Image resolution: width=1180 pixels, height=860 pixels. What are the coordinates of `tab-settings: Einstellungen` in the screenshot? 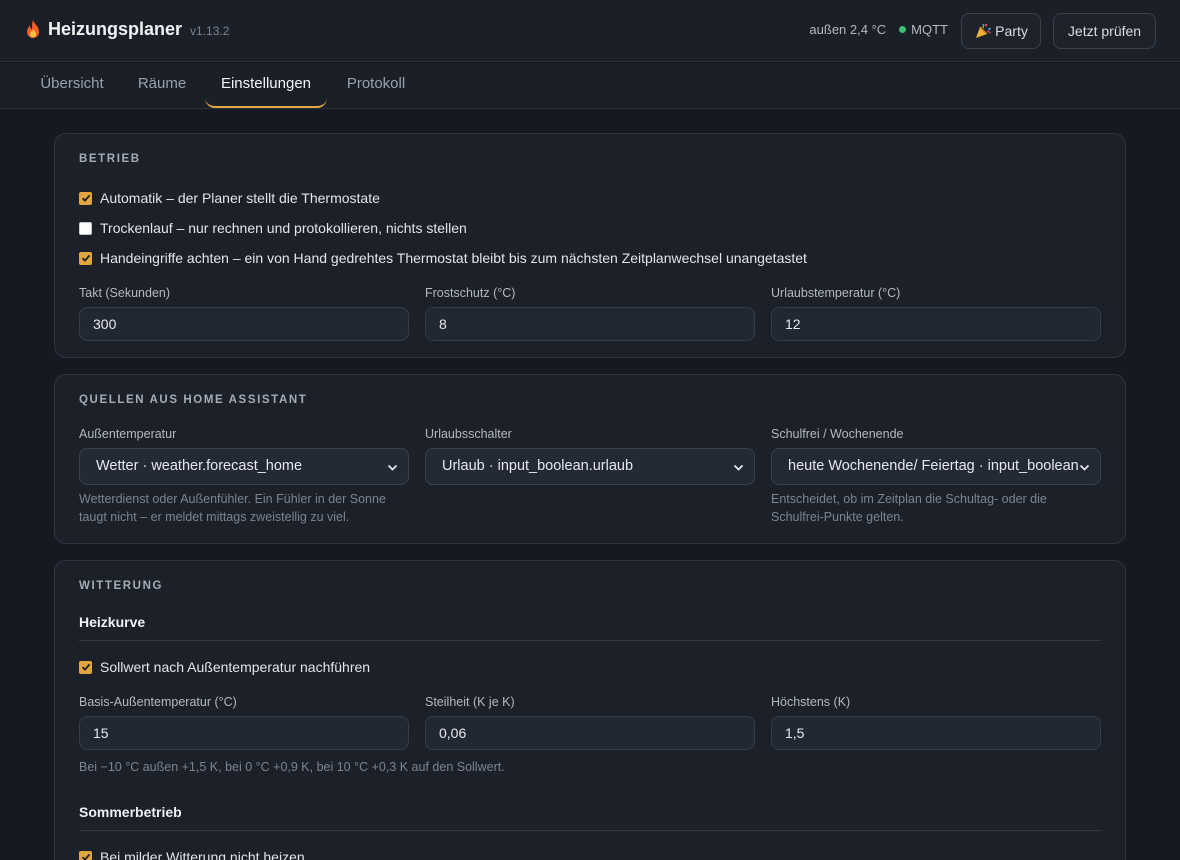 It's located at (266, 85).